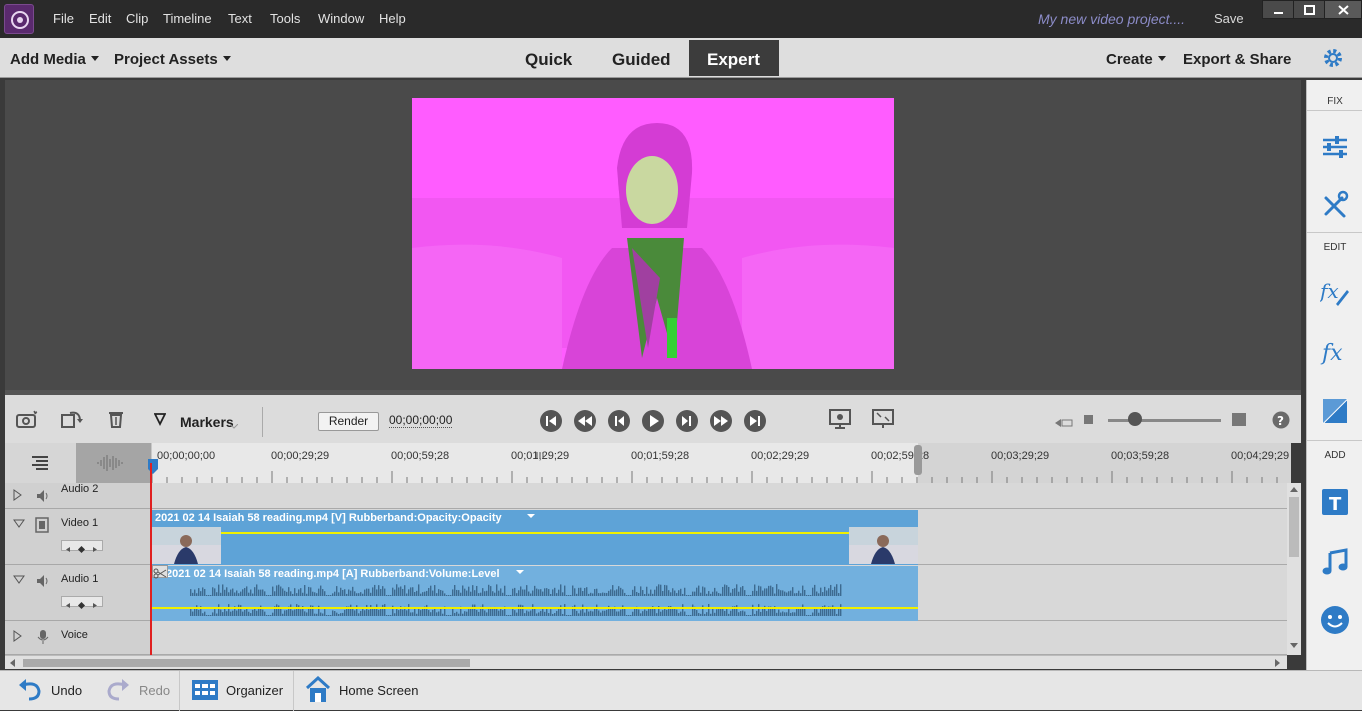  What do you see at coordinates (540, 451) in the screenshot?
I see `ruler-grip` at bounding box center [540, 451].